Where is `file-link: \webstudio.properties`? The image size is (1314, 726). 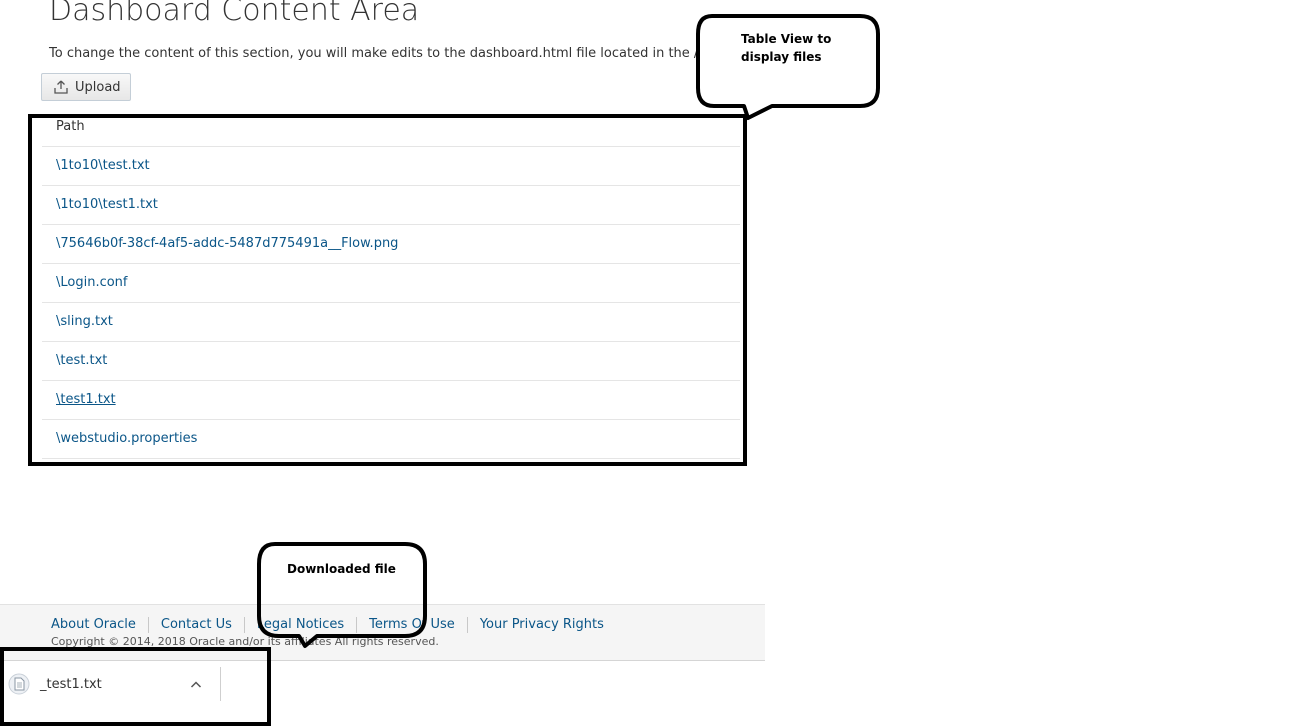 file-link: \webstudio.properties is located at coordinates (126, 438).